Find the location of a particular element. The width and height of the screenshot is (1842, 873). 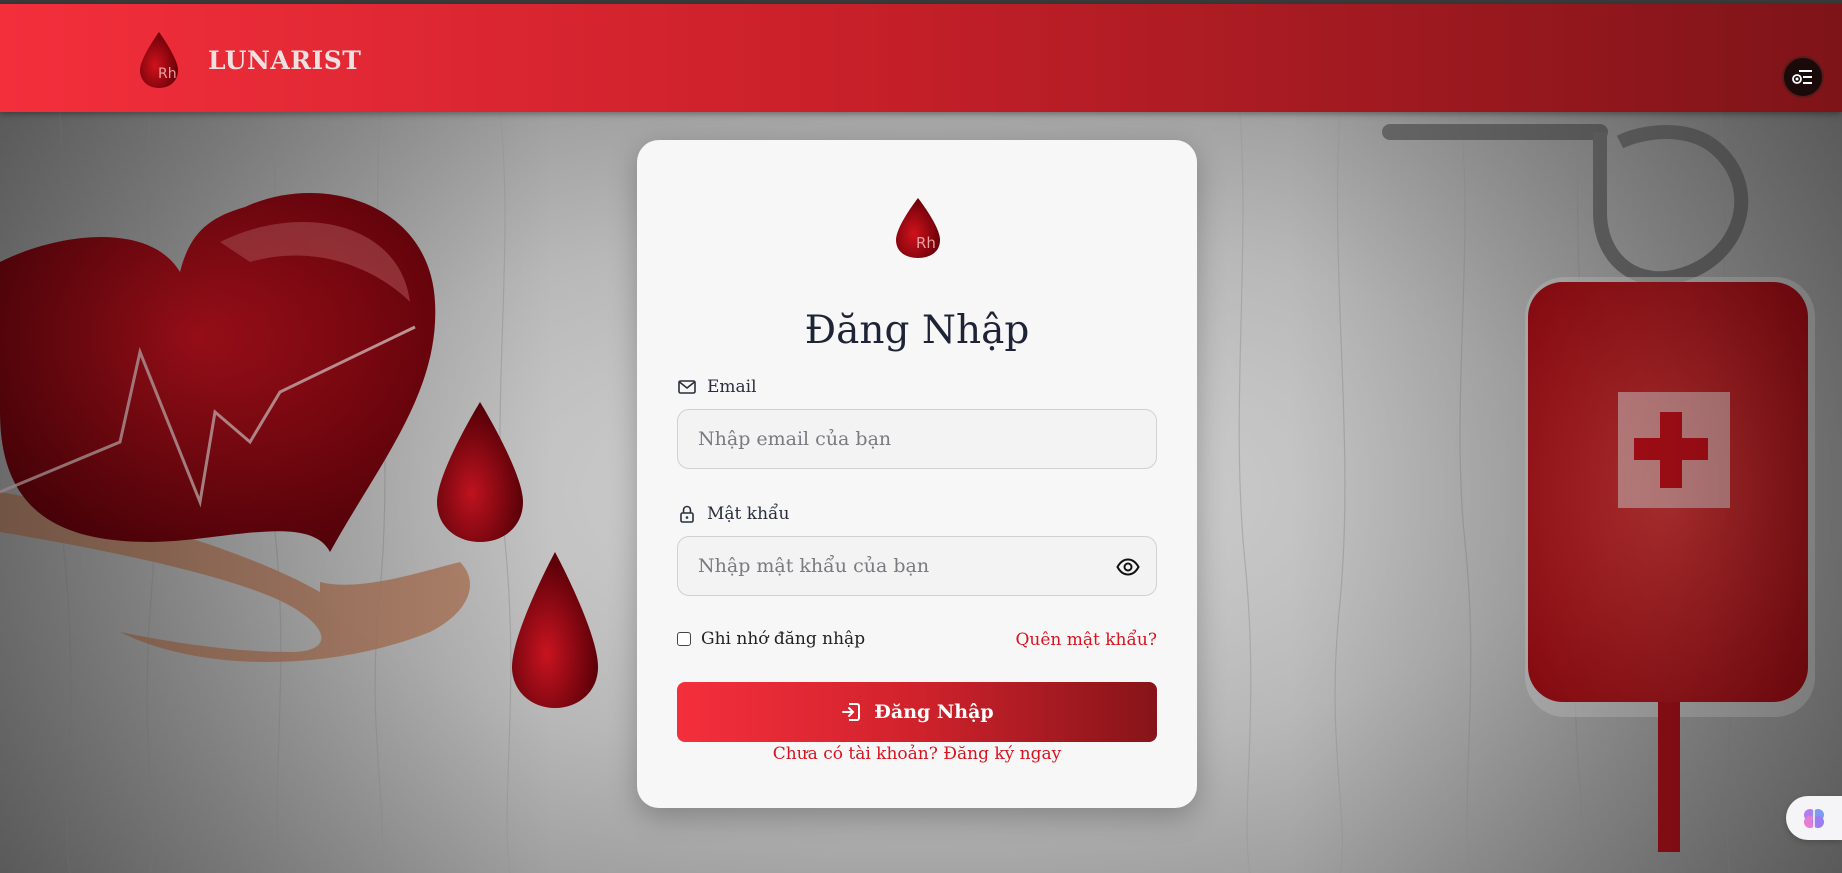

email-field-wrapper is located at coordinates (917, 439).